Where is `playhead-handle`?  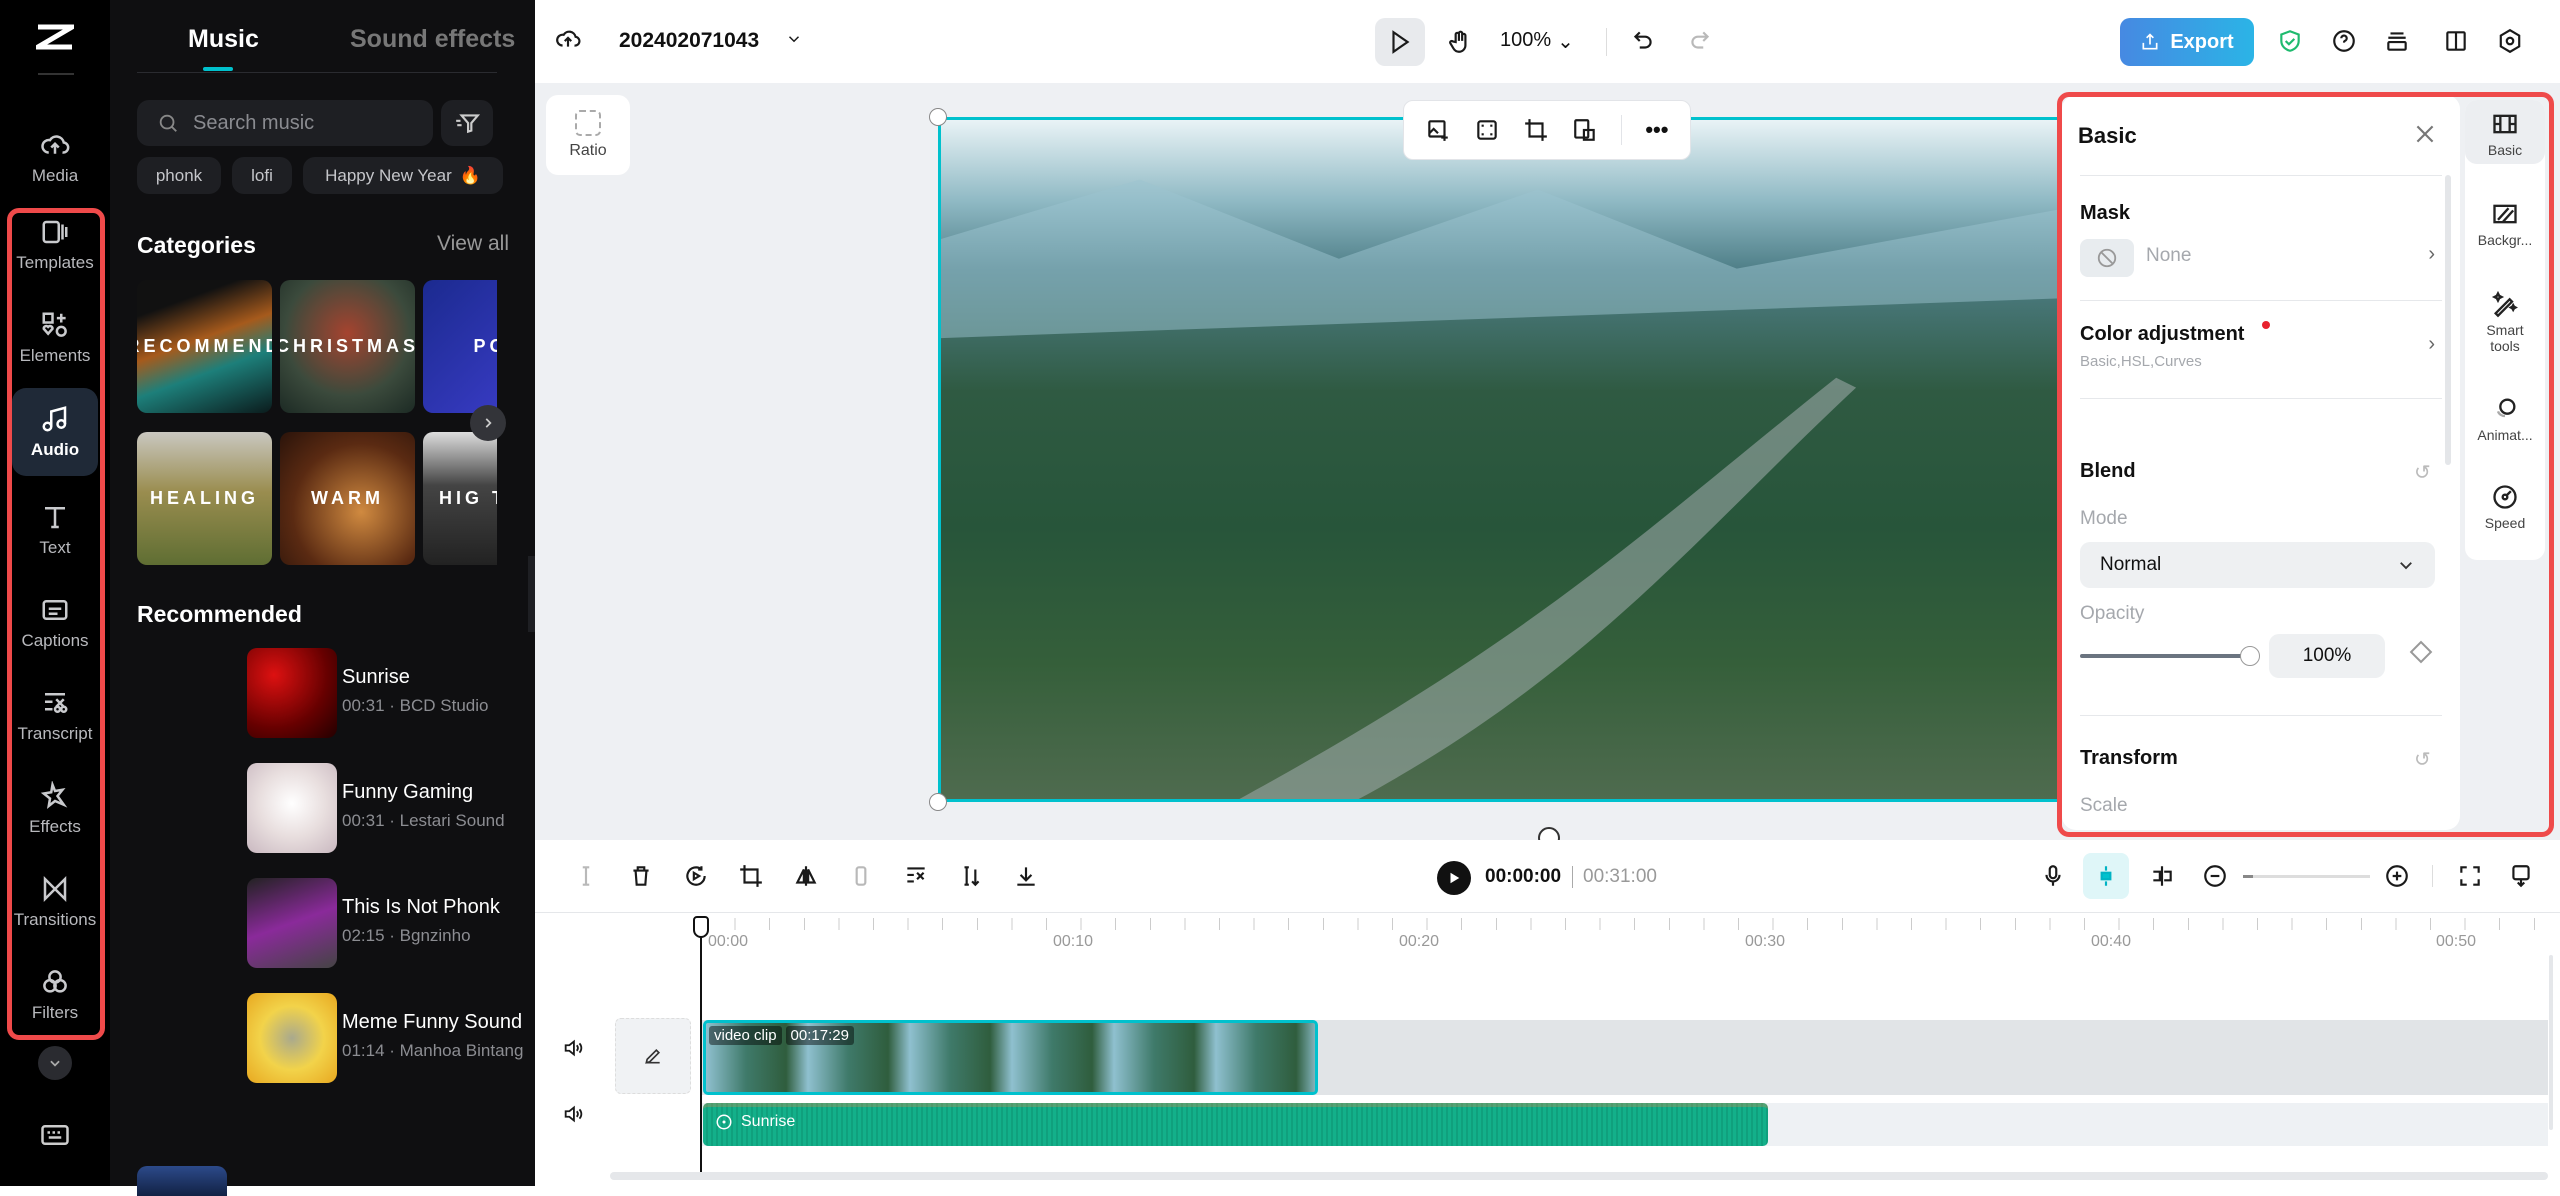 playhead-handle is located at coordinates (701, 927).